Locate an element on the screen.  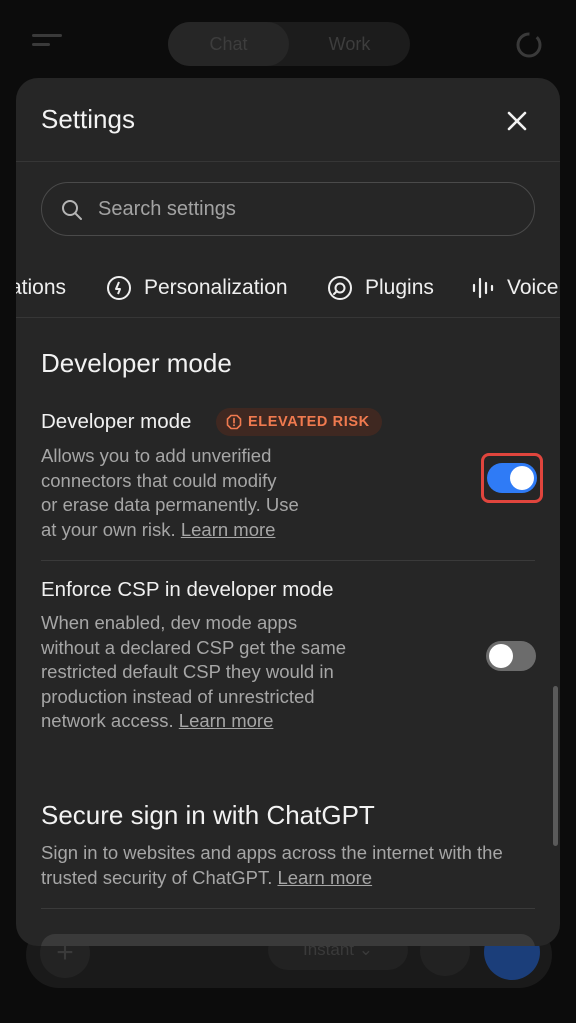
plugins-icon is located at coordinates (340, 288).